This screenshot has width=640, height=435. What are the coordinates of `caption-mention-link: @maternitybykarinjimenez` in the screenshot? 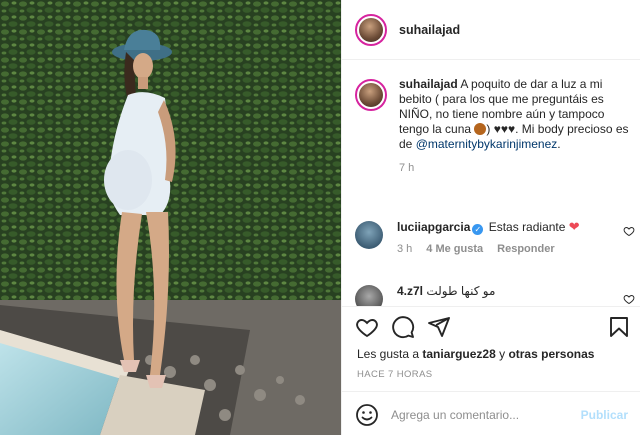 It's located at (487, 144).